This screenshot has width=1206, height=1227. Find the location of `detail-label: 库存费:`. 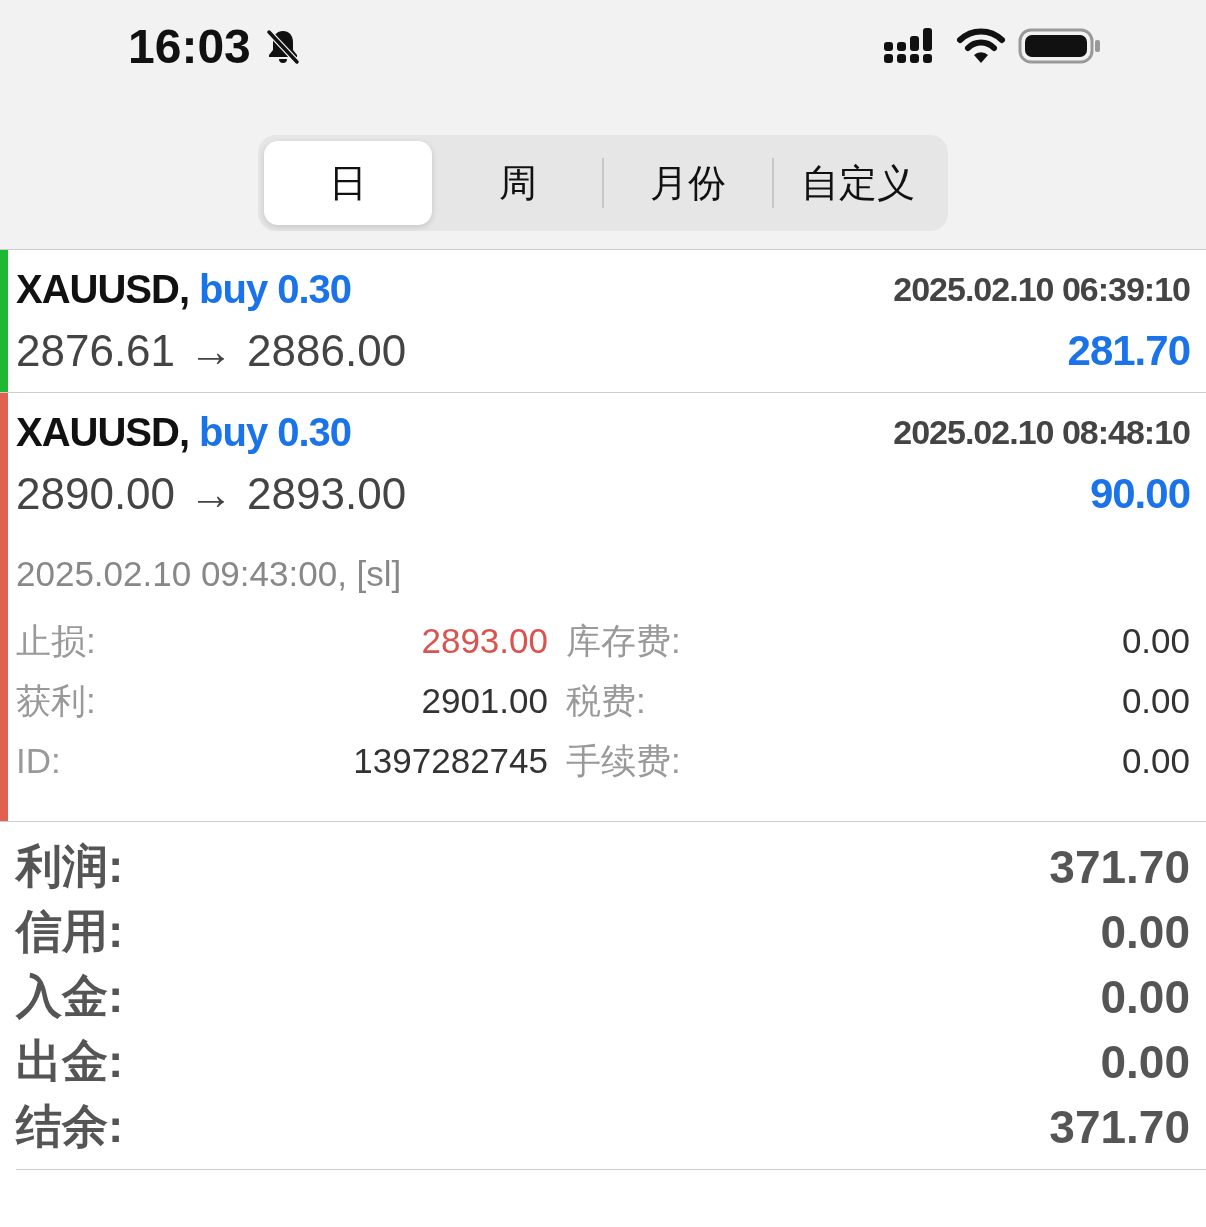

detail-label: 库存费: is located at coordinates (624, 640).